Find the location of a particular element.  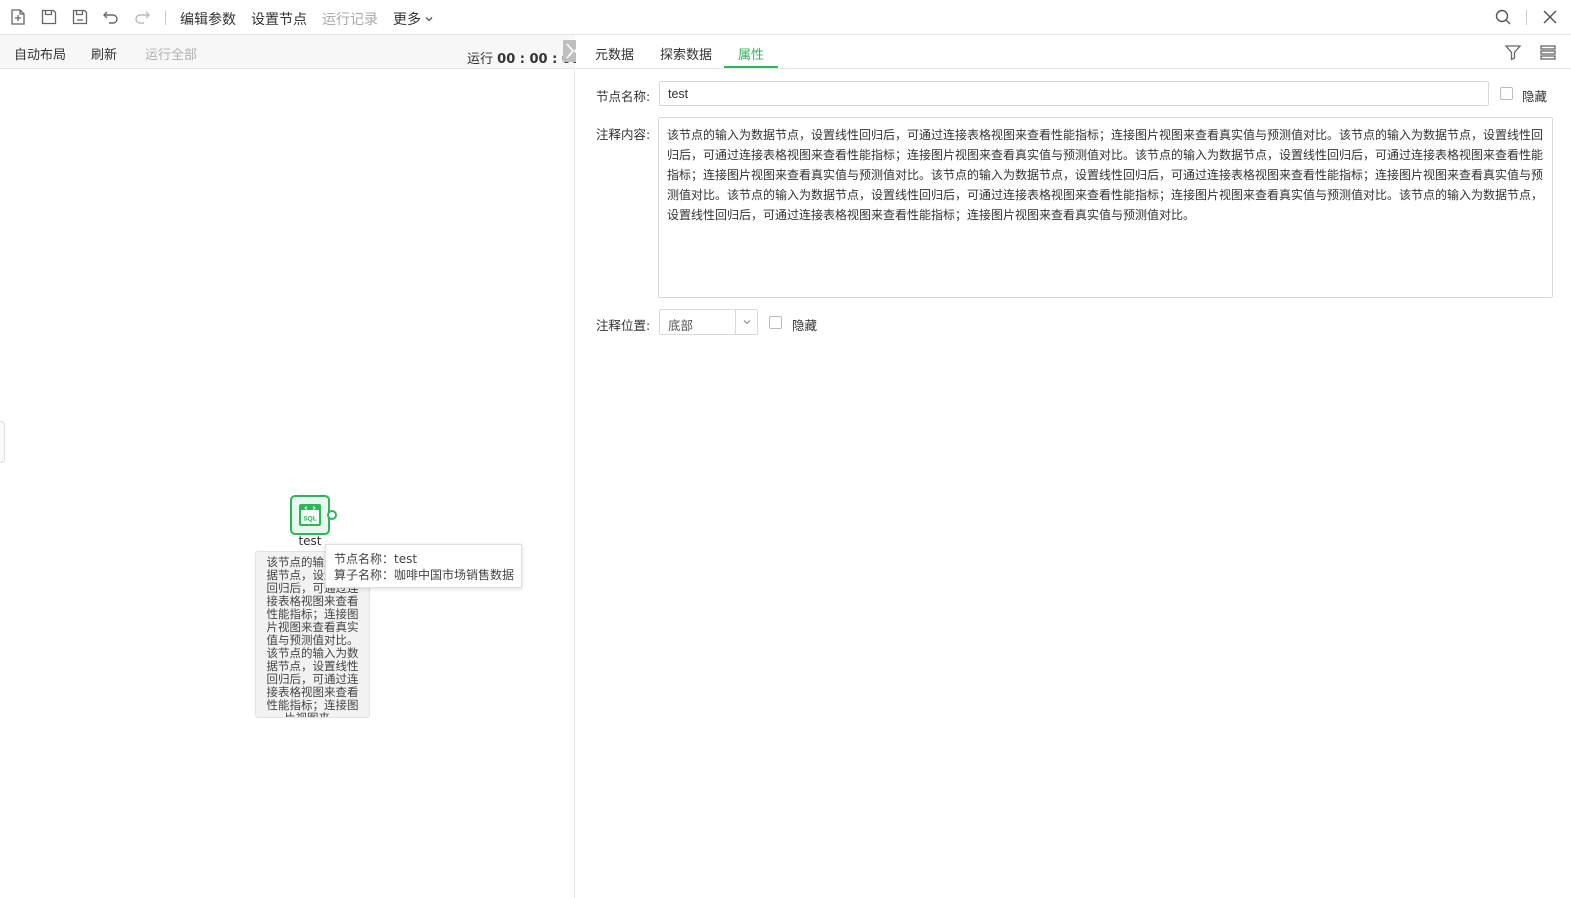

tooltip-node-name-value: test is located at coordinates (406, 559).